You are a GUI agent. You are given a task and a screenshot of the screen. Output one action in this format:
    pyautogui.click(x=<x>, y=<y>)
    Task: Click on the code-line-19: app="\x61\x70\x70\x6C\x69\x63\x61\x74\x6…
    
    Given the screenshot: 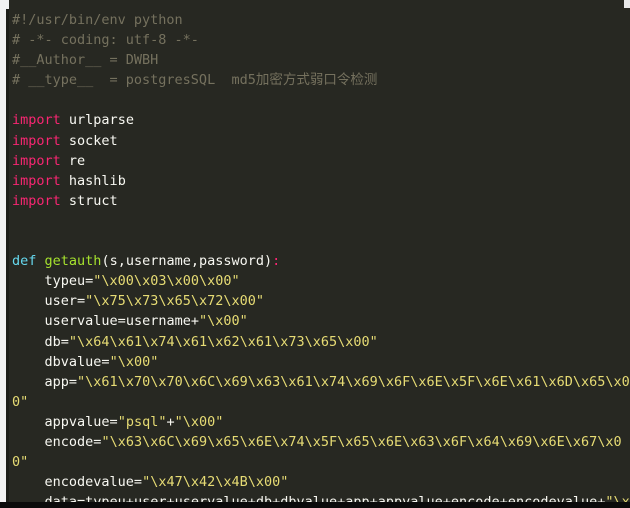 What is the action you would take?
    pyautogui.click(x=315, y=392)
    